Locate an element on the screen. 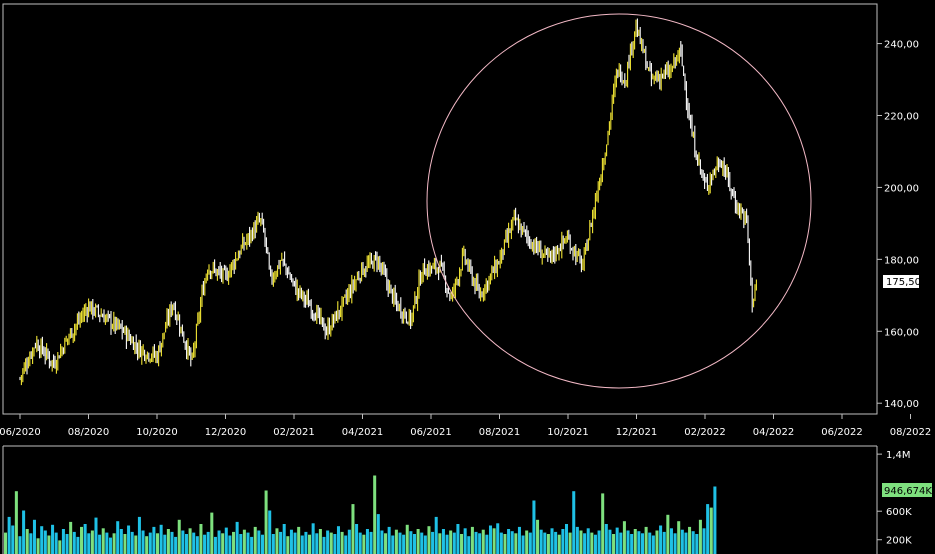  y-tick-label: 160,00 is located at coordinates (901, 332).